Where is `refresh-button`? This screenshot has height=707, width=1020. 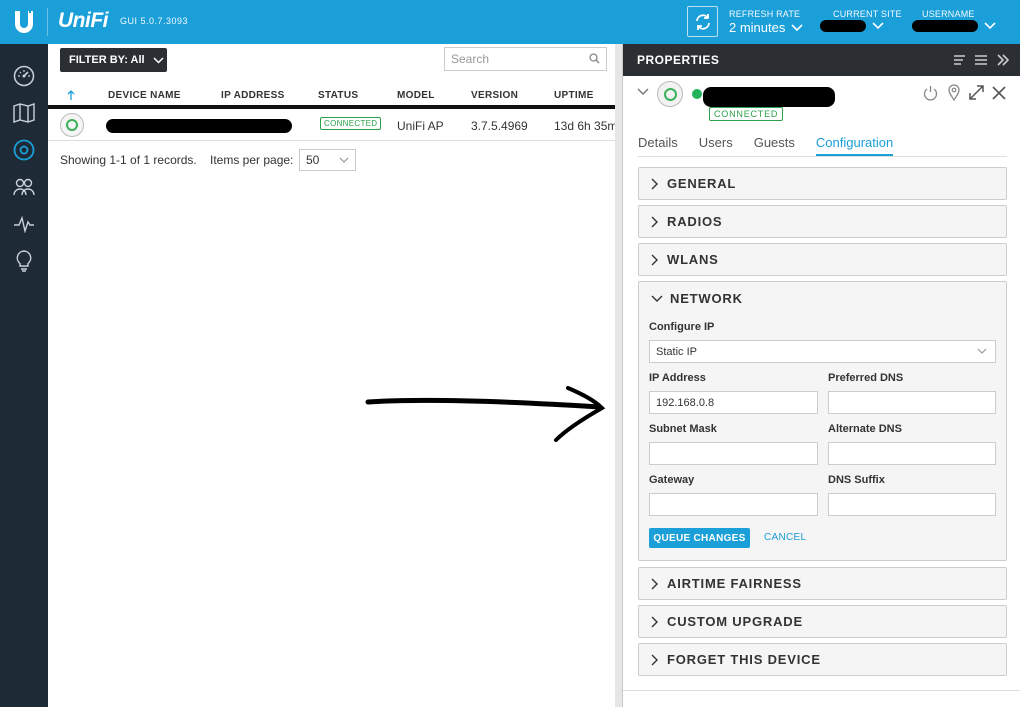 refresh-button is located at coordinates (702, 21).